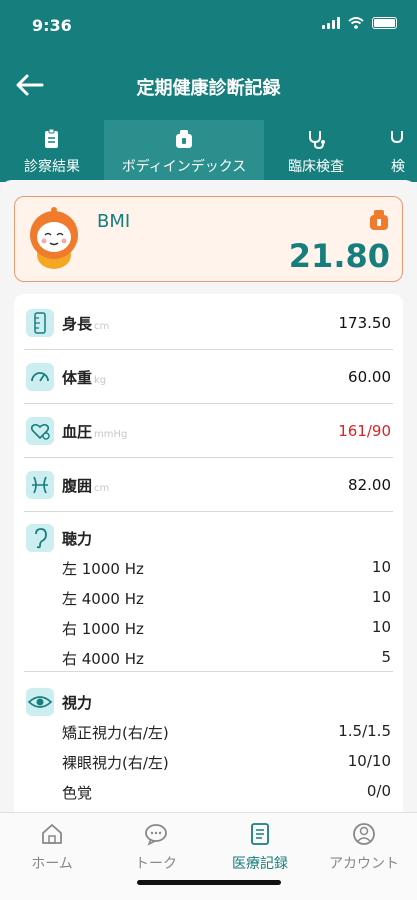 The width and height of the screenshot is (417, 900). I want to click on bmi-card: BMI 21.80, so click(208, 239).